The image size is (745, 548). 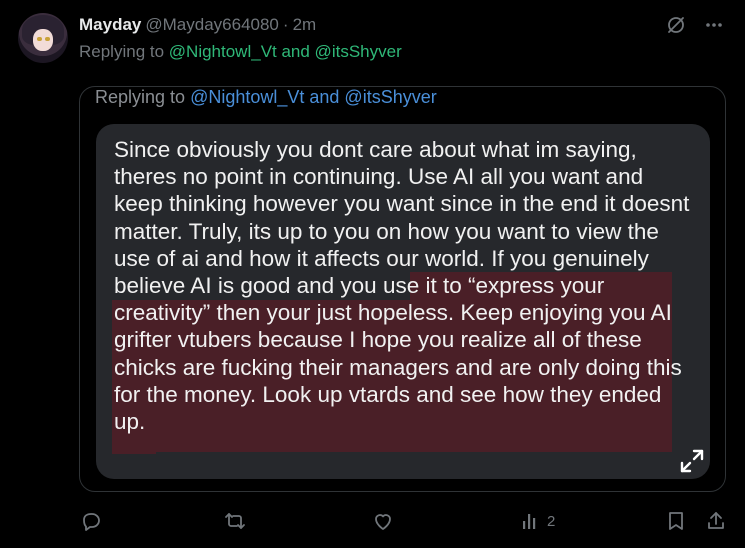 I want to click on share-icon, so click(x=716, y=520).